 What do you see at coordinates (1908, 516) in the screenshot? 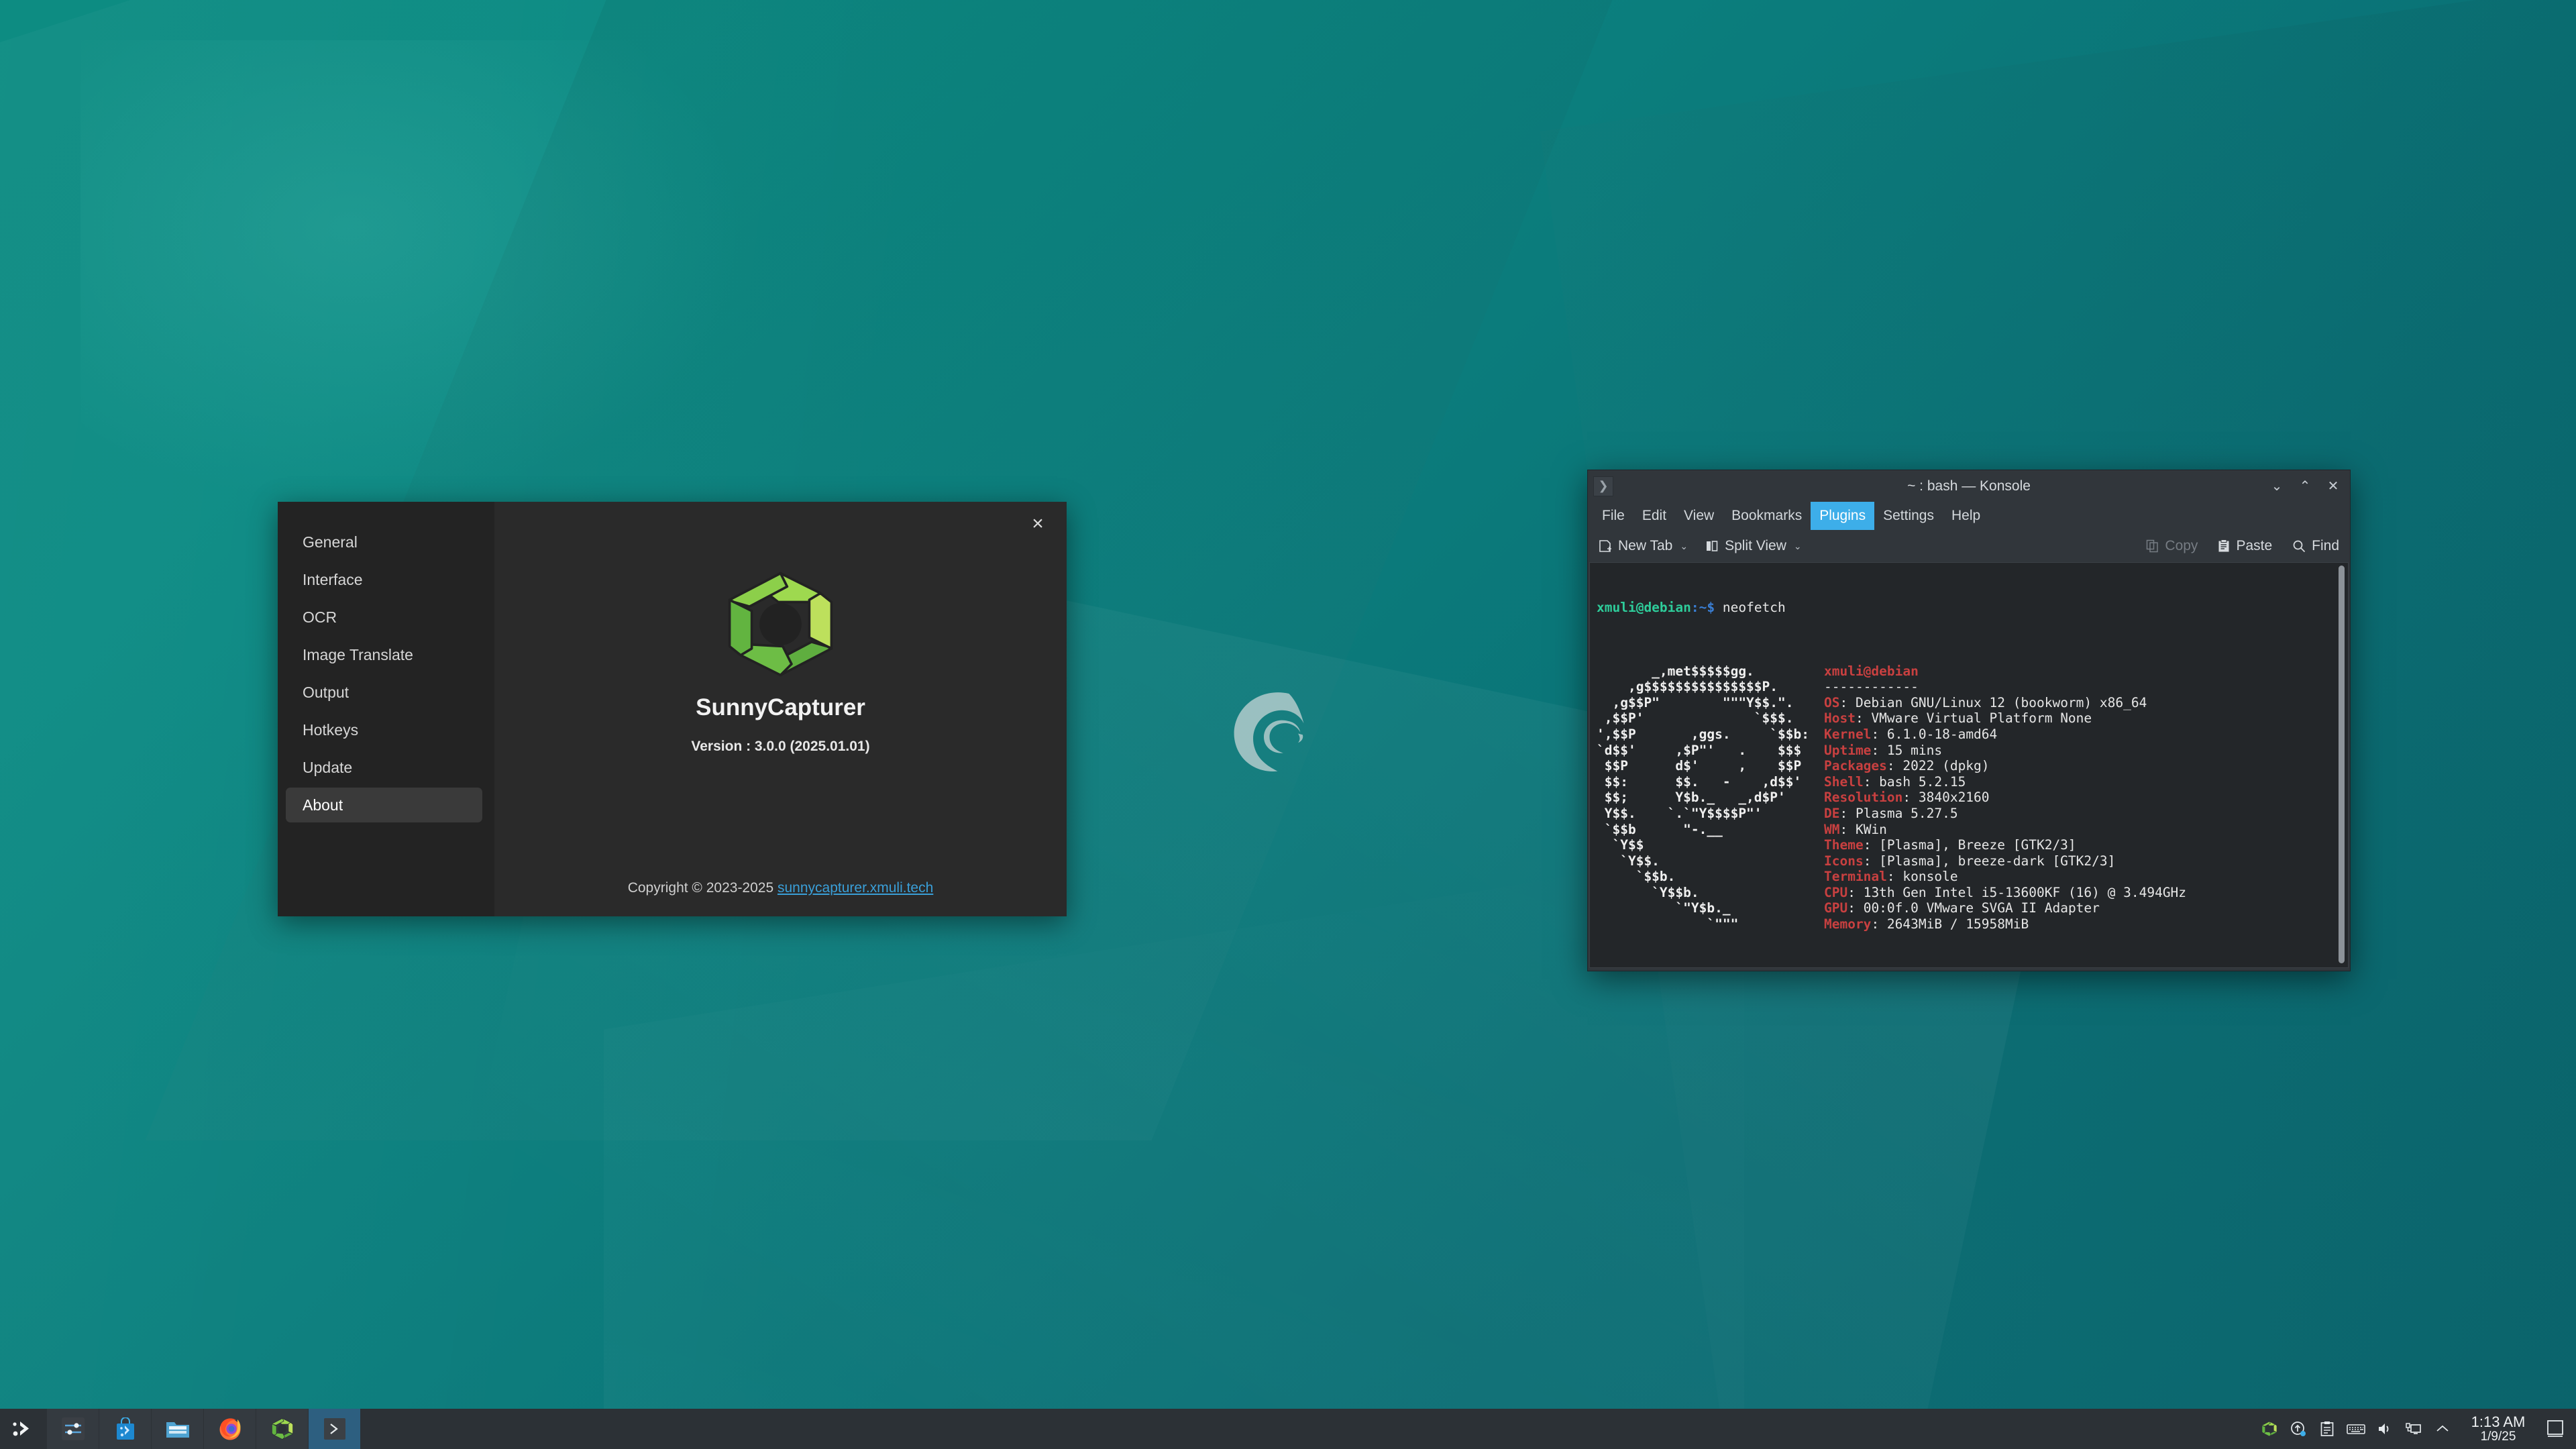
I see `menu-settings: Settings` at bounding box center [1908, 516].